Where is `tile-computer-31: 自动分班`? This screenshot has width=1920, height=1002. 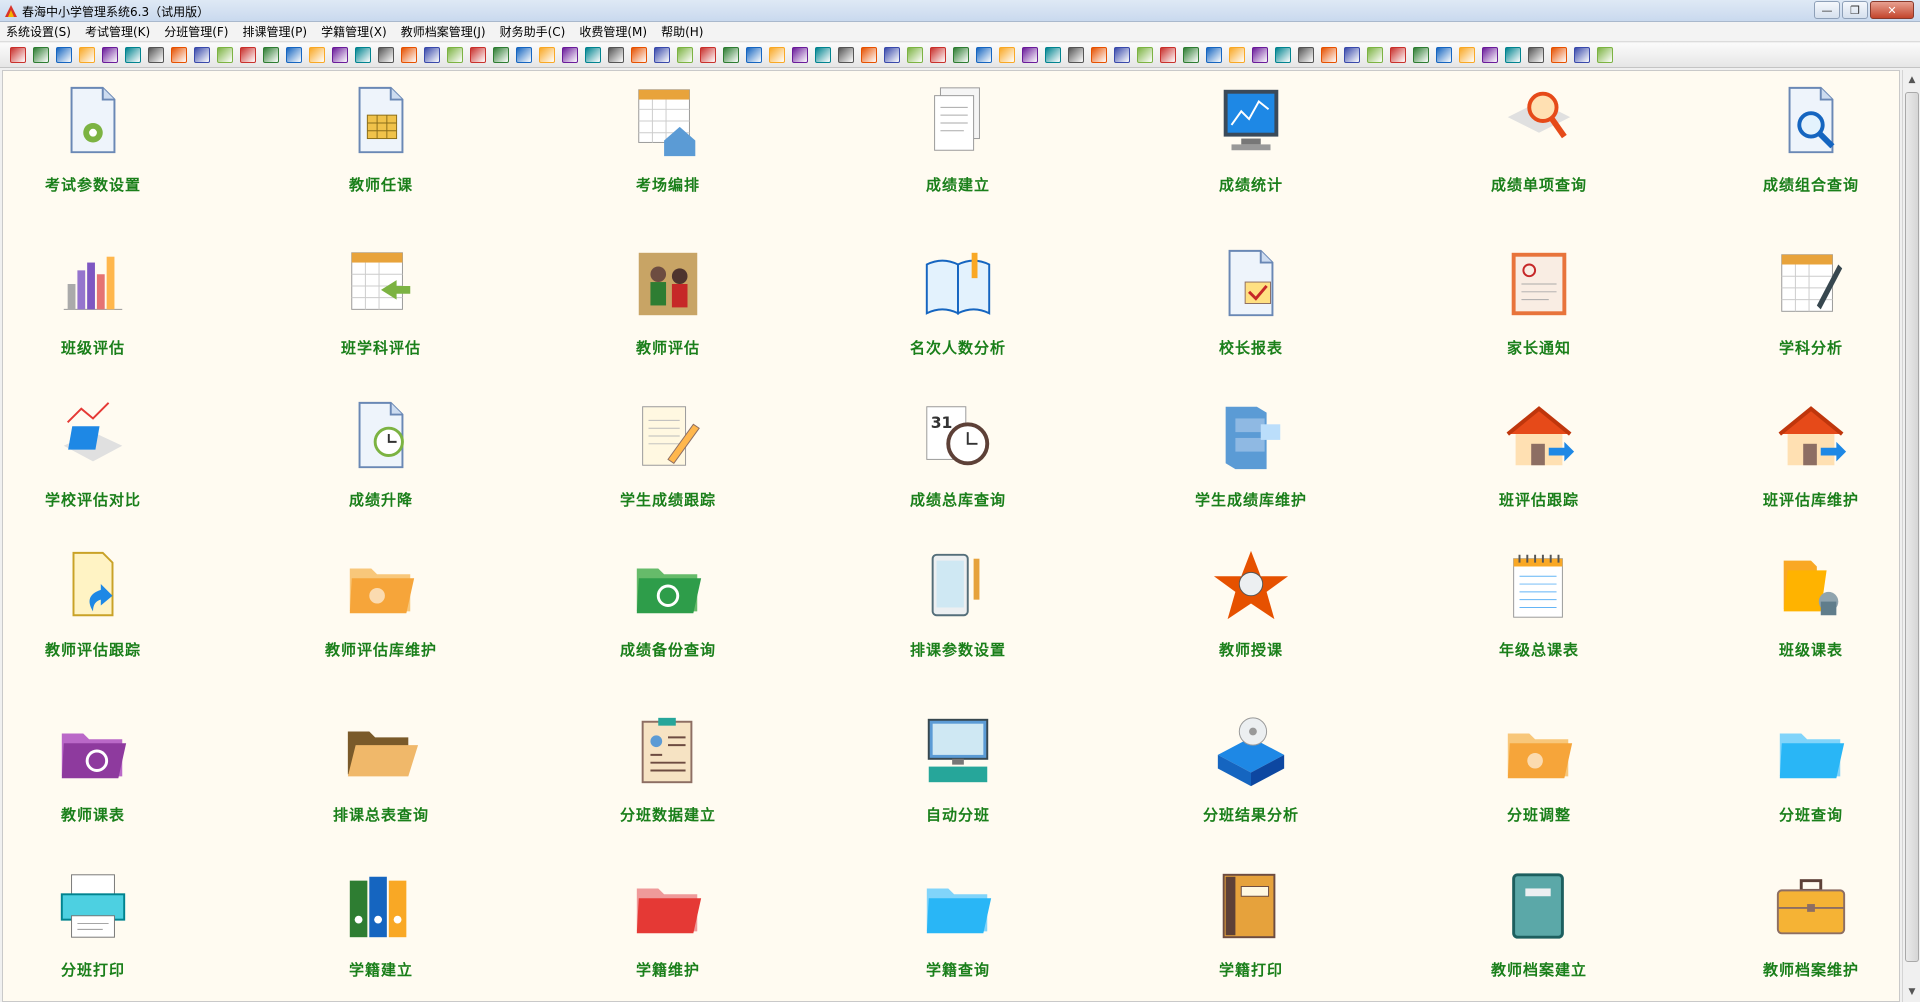 tile-computer-31: 自动分班 is located at coordinates (958, 771).